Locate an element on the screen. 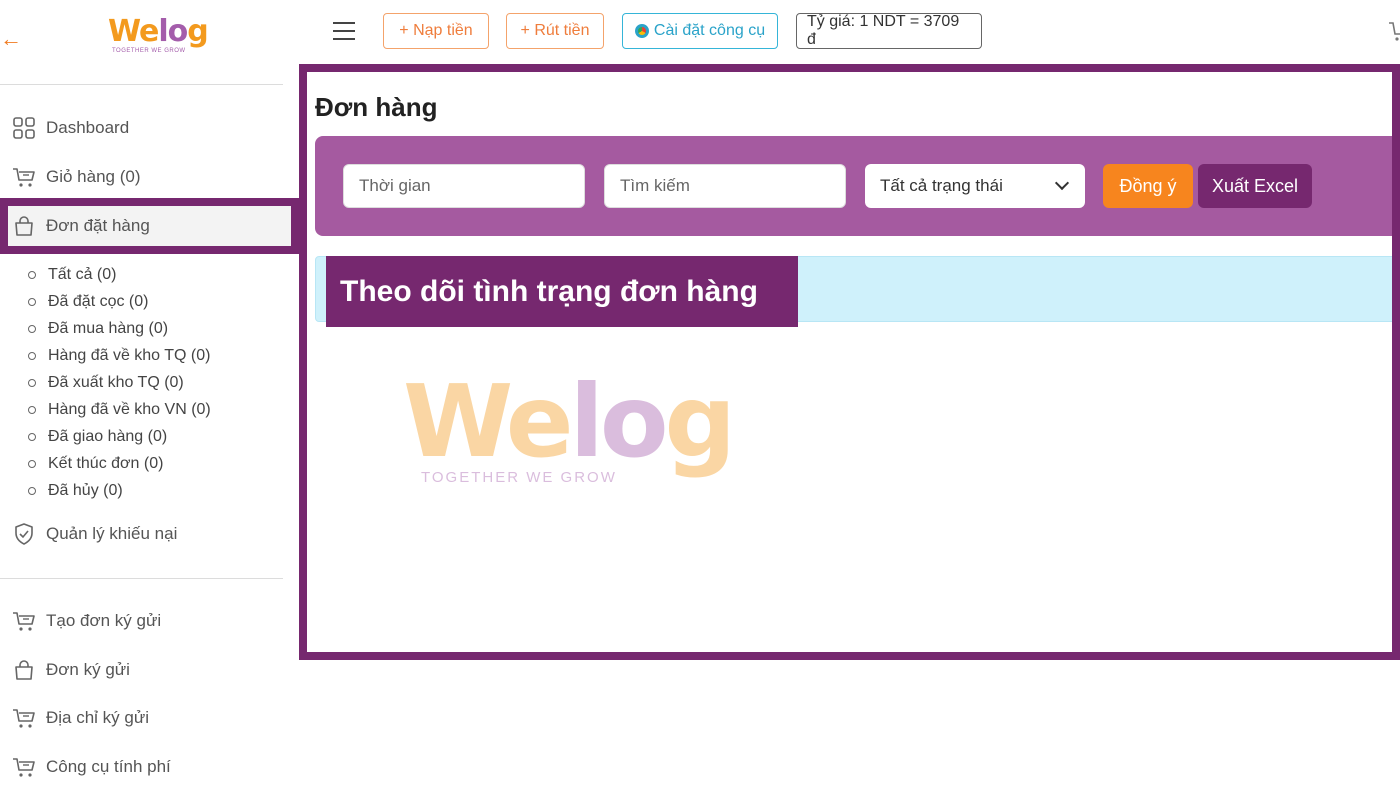 This screenshot has width=1400, height=800. submenu-item: Đã hủy (0) is located at coordinates (119, 490).